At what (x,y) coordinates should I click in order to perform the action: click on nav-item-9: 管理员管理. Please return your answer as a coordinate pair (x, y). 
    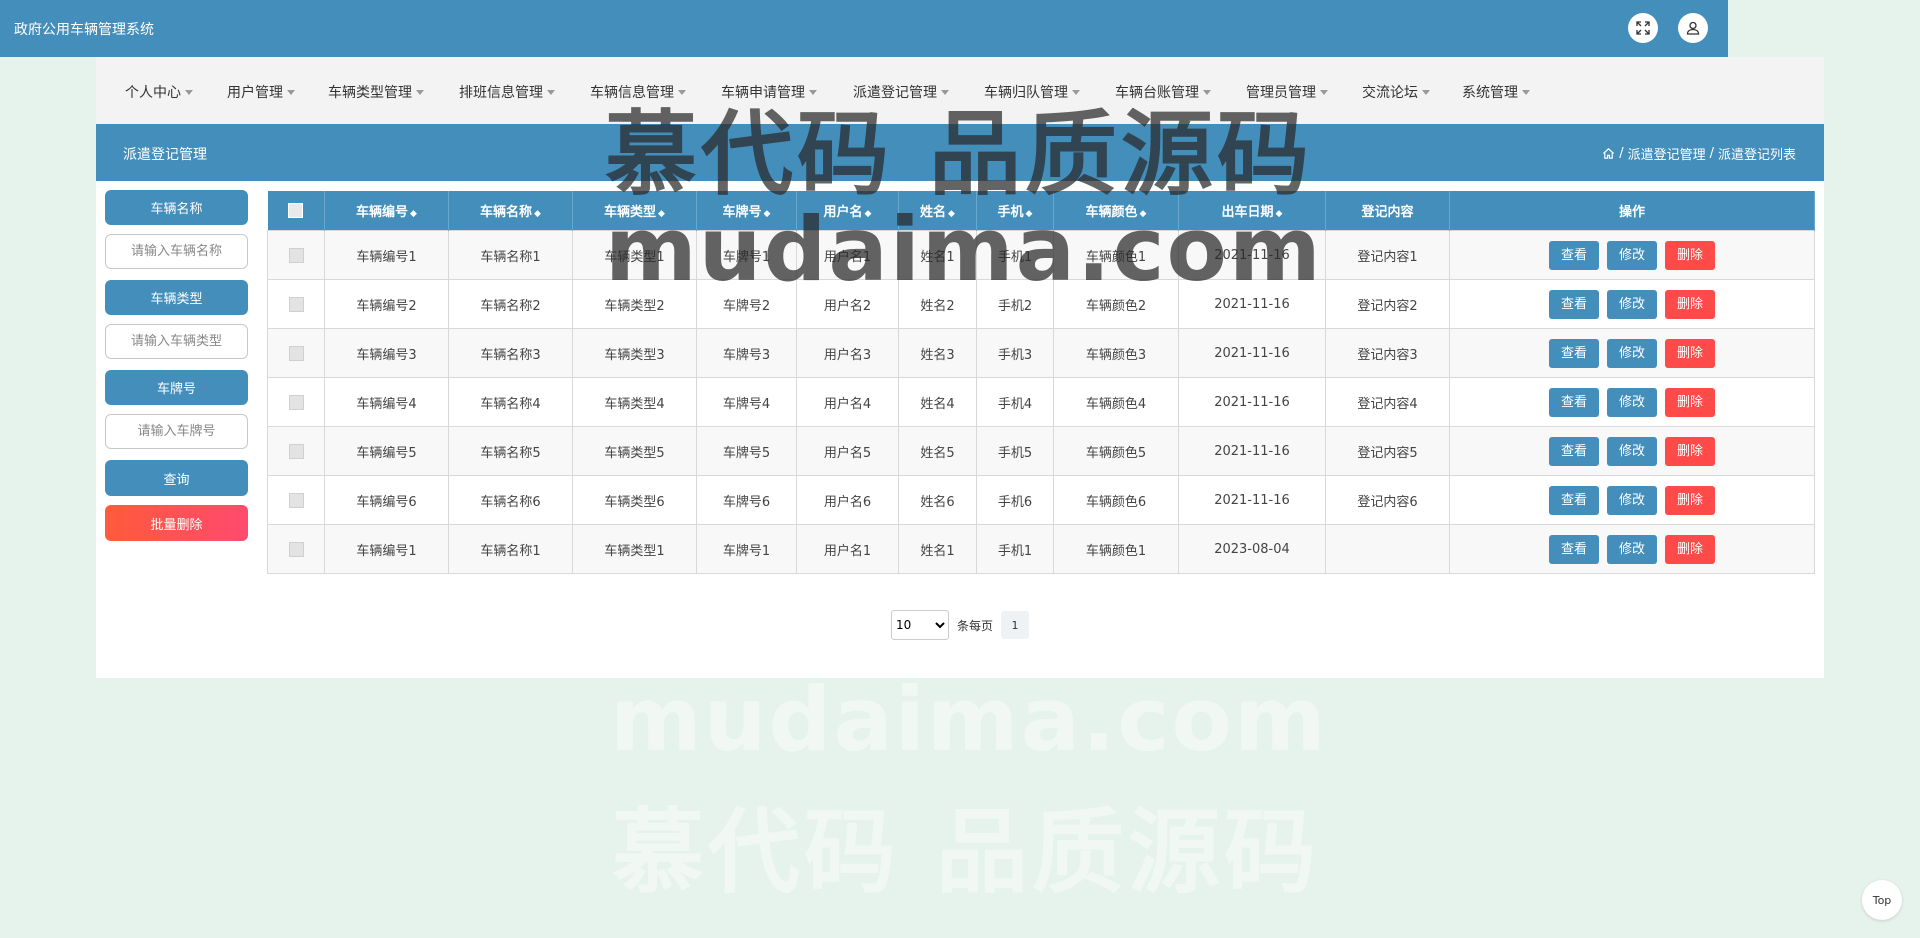
    Looking at the image, I should click on (1287, 92).